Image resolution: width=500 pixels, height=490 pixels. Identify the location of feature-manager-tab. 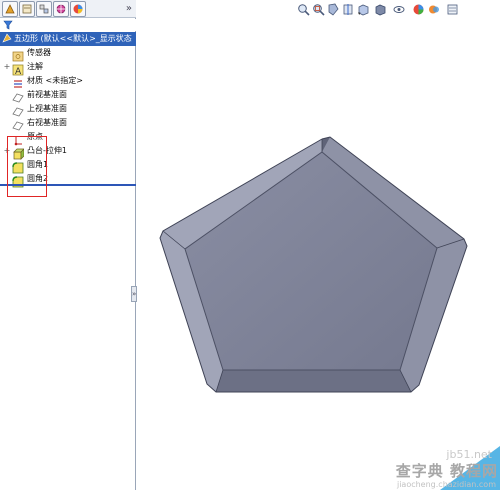
(10, 9).